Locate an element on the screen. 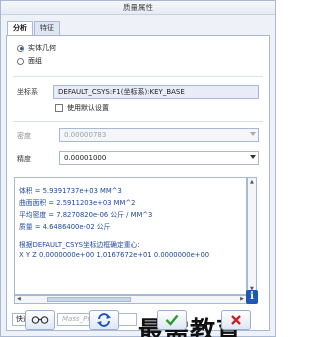 Image resolution: width=320 pixels, height=337 pixels. radio-solid-geometry-label: 实体几何 is located at coordinates (42, 48).